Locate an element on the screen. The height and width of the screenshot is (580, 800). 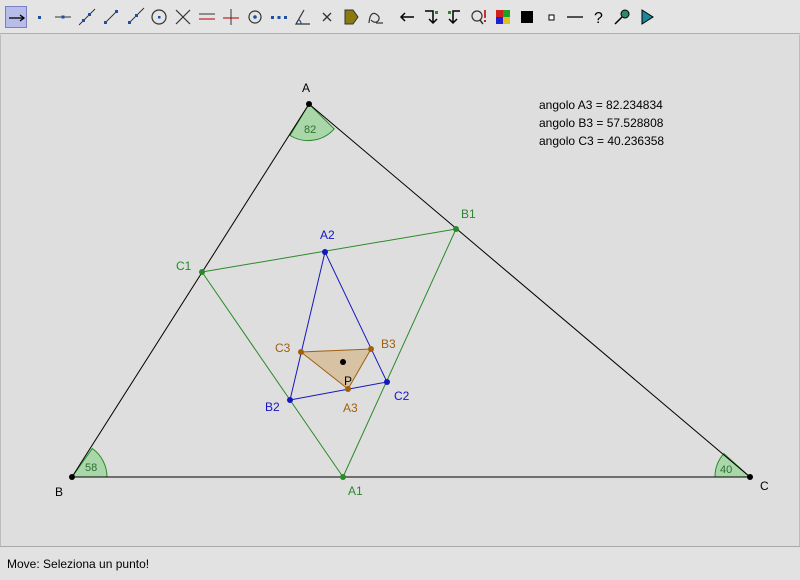
locus-tool is located at coordinates (375, 17).